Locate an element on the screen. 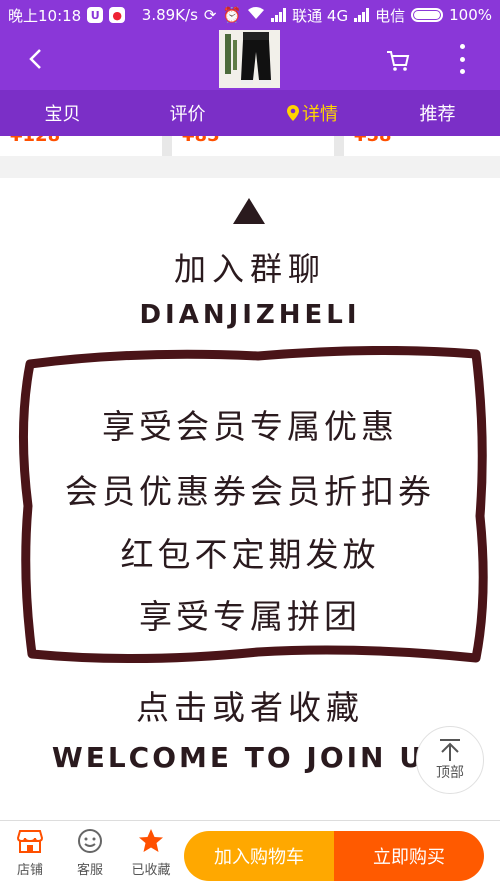 This screenshot has width=500, height=888. service-button: 客服 is located at coordinates (90, 855).